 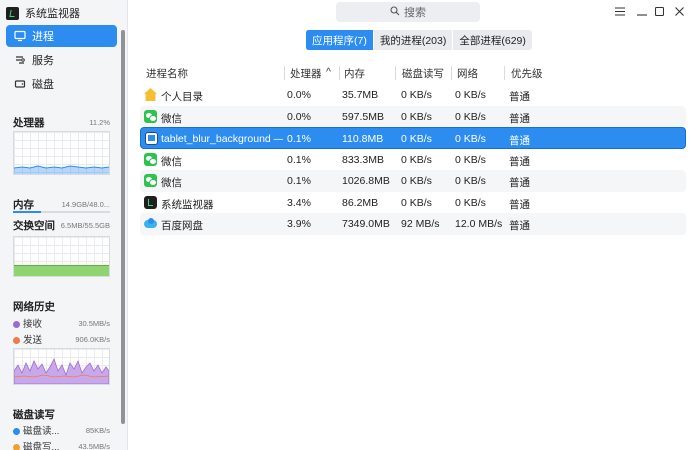 I want to click on send-value: 906.0KB/s, so click(x=92, y=339).